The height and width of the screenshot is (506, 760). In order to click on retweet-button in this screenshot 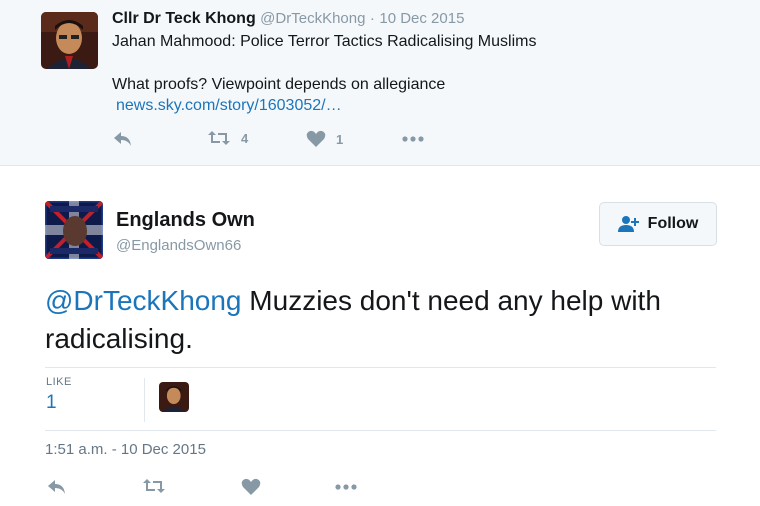, I will do `click(154, 486)`.